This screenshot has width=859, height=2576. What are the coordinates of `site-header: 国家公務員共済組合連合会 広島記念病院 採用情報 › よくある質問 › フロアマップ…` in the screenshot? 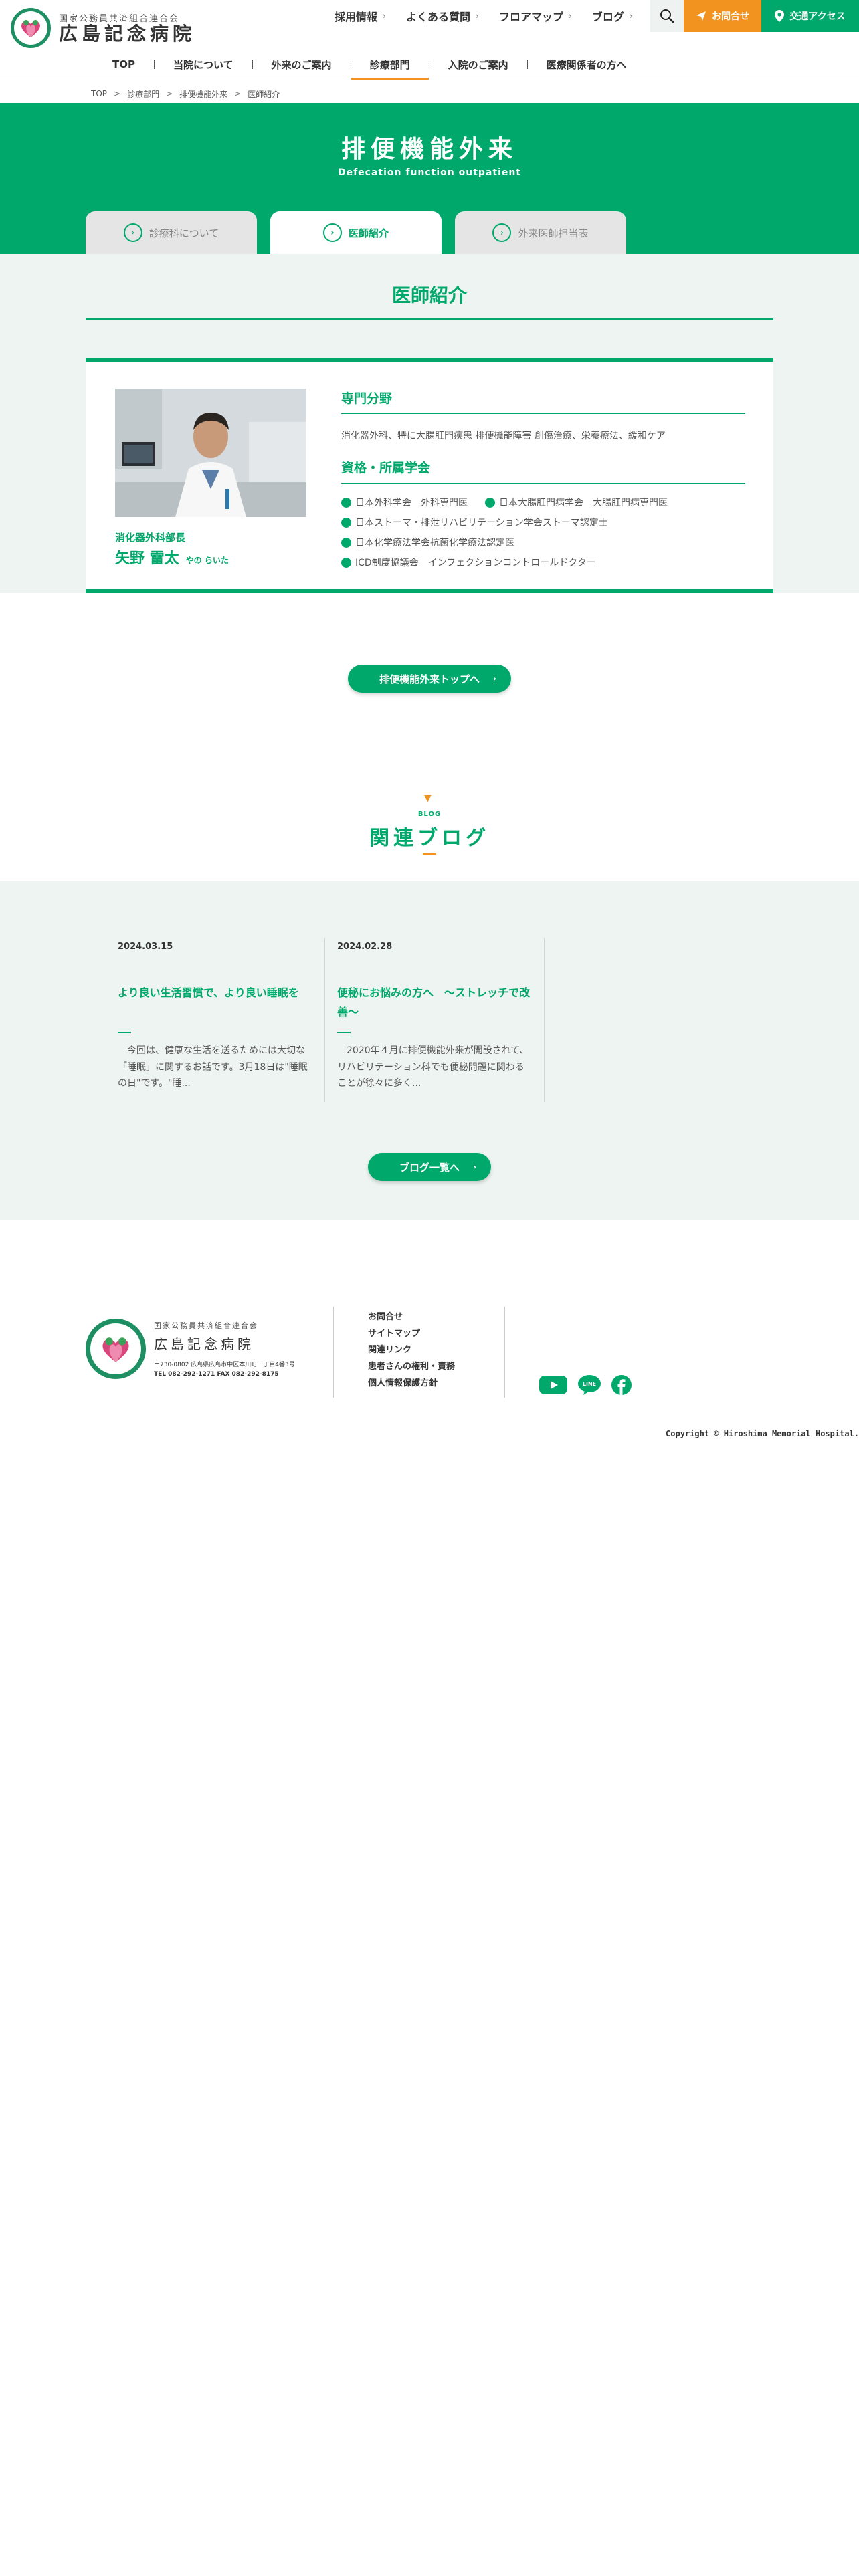 It's located at (429, 40).